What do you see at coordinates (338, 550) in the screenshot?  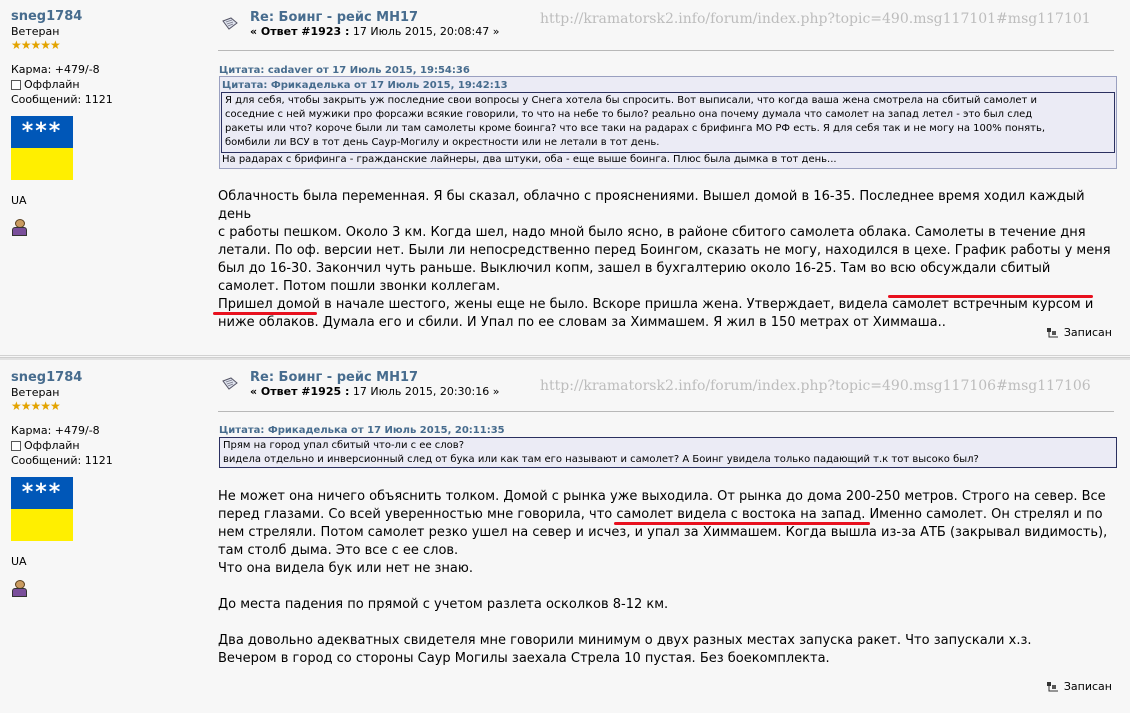 I see `body-line: там столб дыма. Это все с ее слов.` at bounding box center [338, 550].